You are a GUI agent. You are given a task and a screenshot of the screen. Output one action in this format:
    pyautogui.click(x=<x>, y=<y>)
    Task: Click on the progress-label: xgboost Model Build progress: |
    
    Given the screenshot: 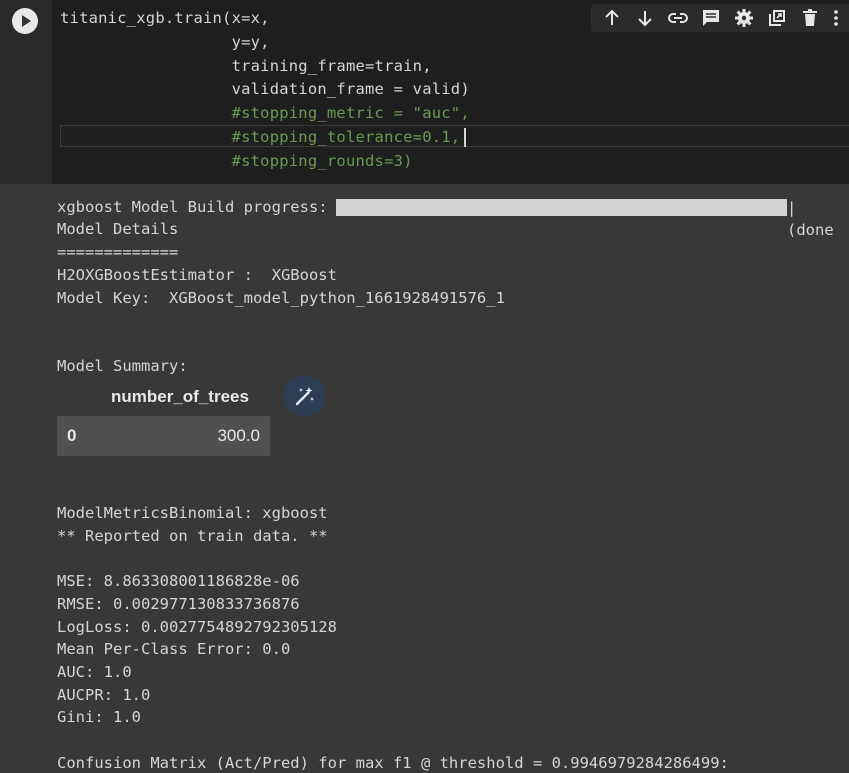 What is the action you would take?
    pyautogui.click(x=202, y=207)
    